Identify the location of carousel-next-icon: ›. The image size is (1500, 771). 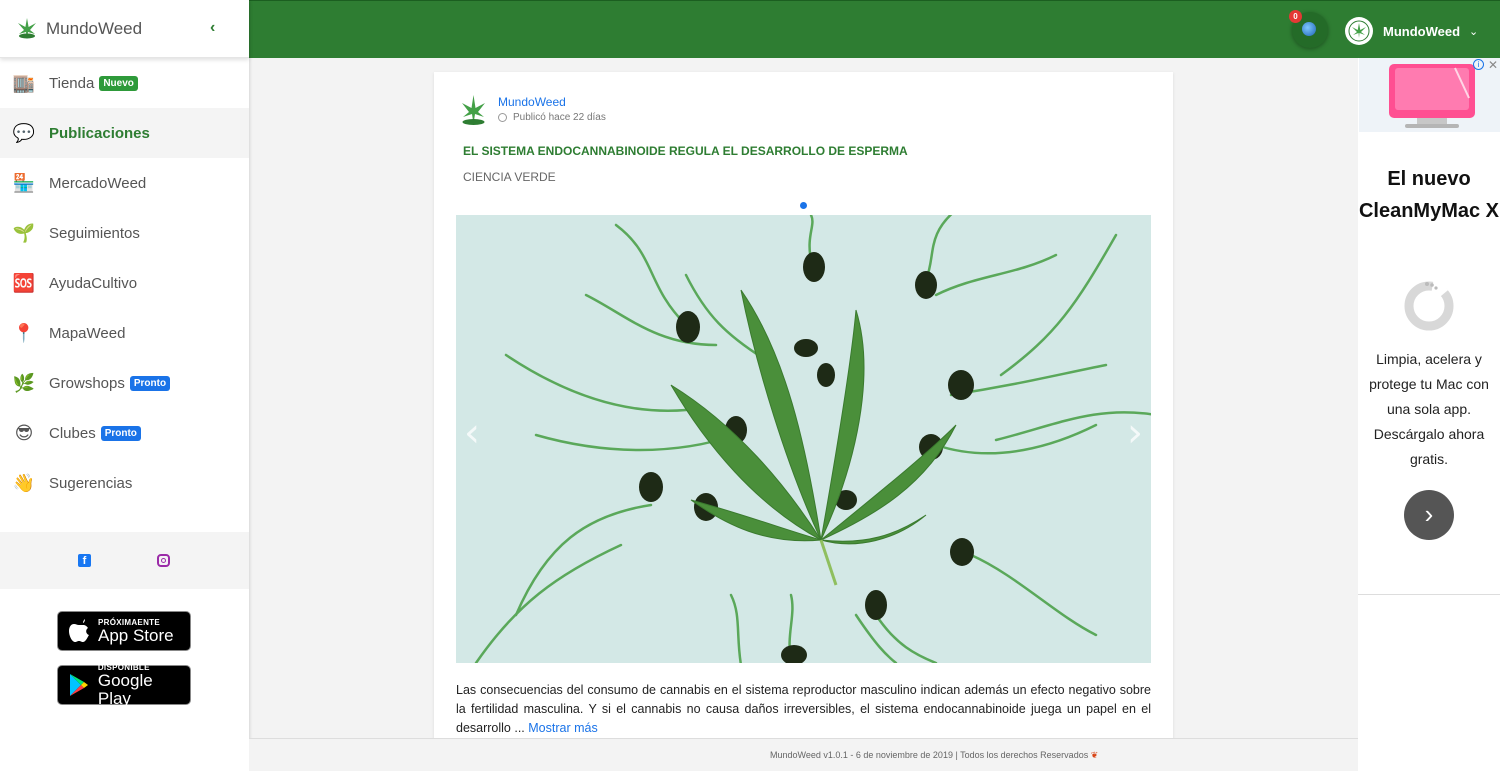
(1135, 433).